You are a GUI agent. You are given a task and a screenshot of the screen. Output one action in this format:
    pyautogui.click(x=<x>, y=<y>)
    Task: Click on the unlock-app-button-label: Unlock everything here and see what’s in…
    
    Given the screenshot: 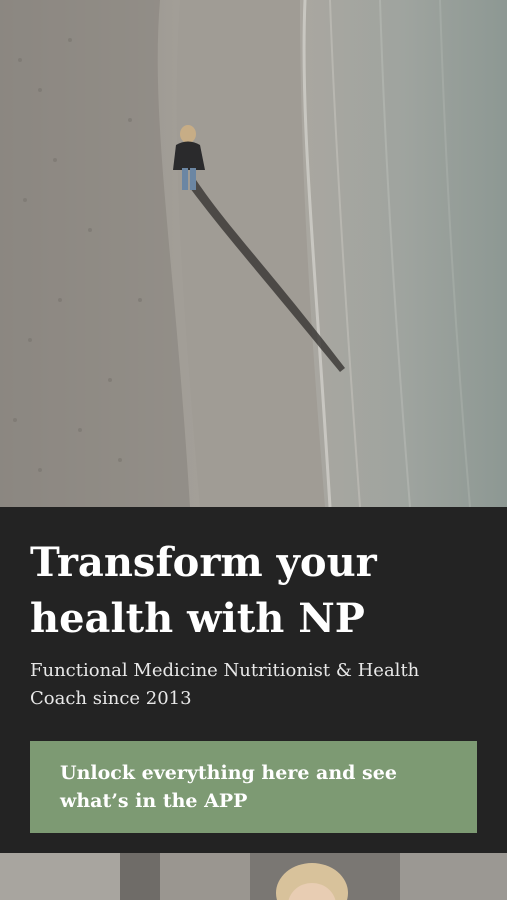 What is the action you would take?
    pyautogui.click(x=228, y=787)
    